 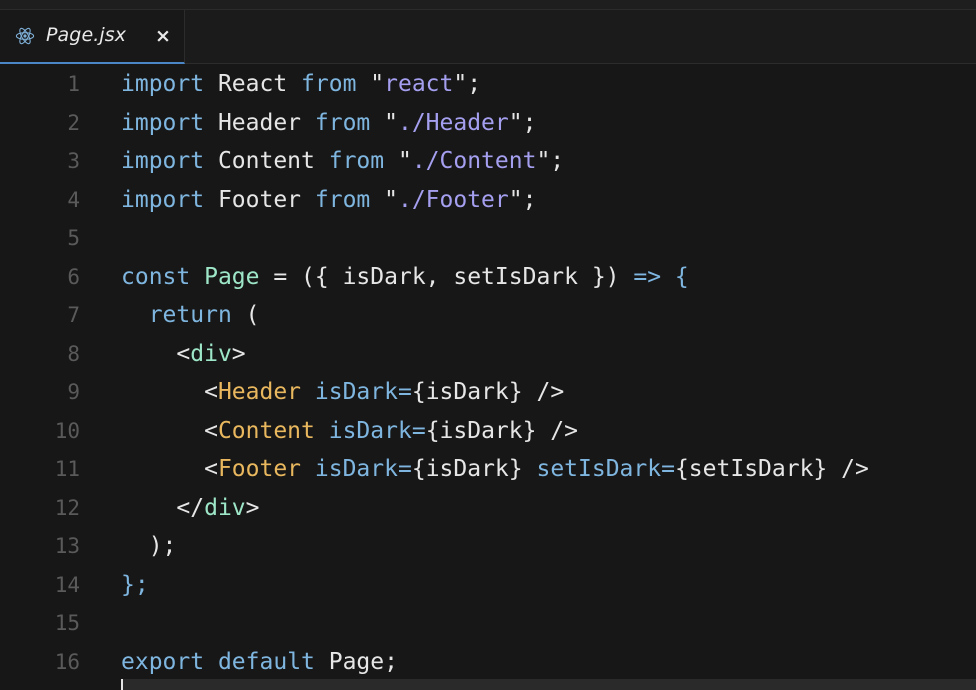 What do you see at coordinates (259, 662) in the screenshot?
I see `code-text: export default Page;` at bounding box center [259, 662].